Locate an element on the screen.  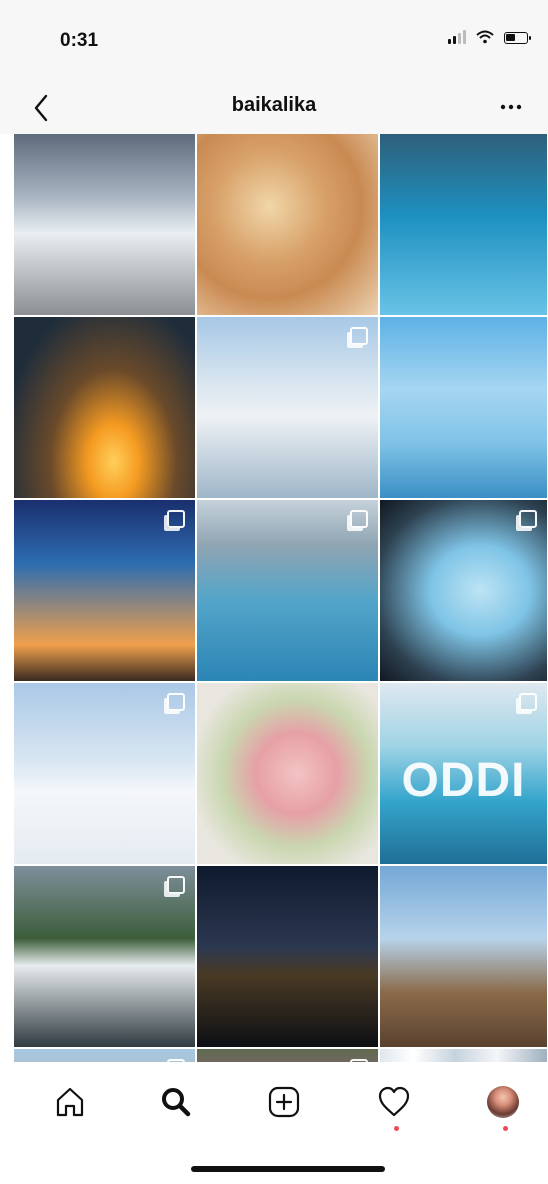
tab-home is located at coordinates (72, 1104).